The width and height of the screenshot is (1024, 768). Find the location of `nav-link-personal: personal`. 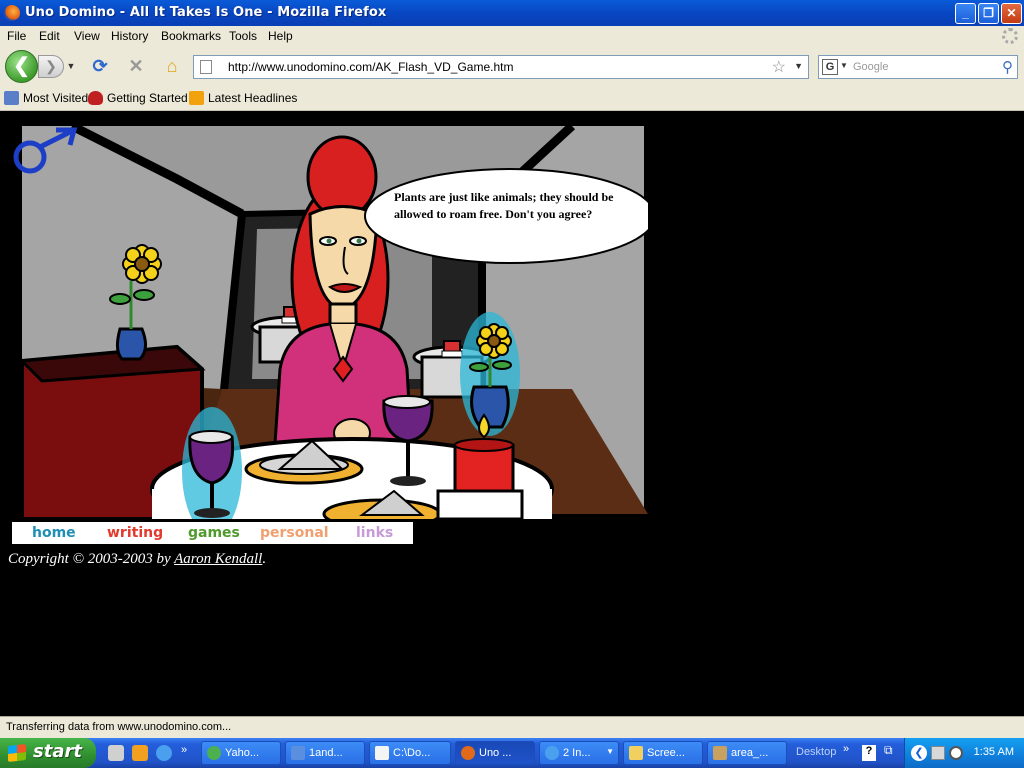

nav-link-personal: personal is located at coordinates (294, 533).